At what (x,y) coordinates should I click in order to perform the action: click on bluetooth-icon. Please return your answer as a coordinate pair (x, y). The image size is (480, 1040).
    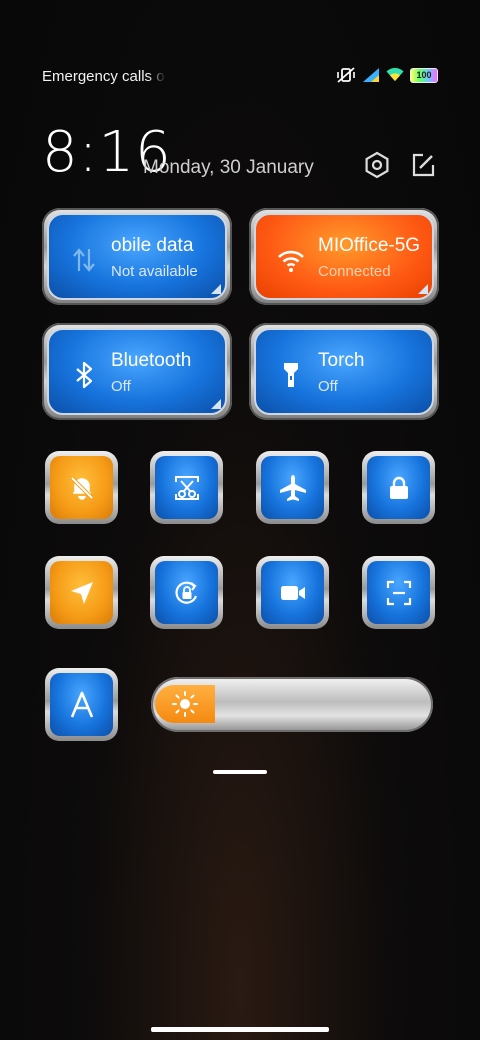
    Looking at the image, I should click on (84, 375).